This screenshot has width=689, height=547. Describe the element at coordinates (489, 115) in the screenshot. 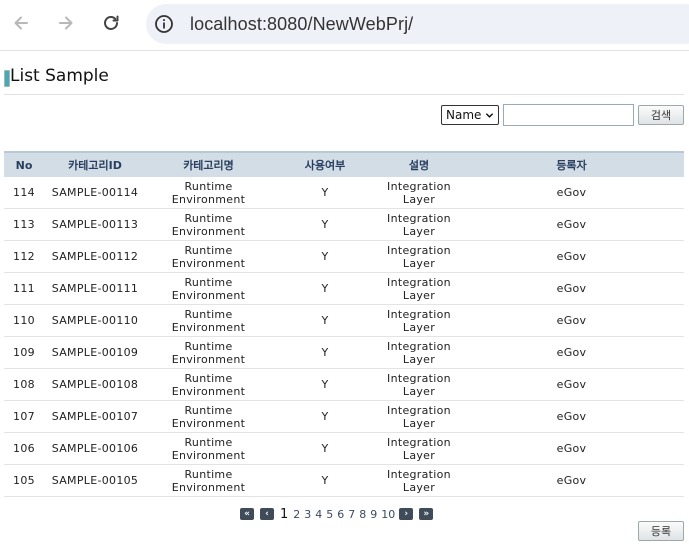

I see `chevron-down-icon` at that location.